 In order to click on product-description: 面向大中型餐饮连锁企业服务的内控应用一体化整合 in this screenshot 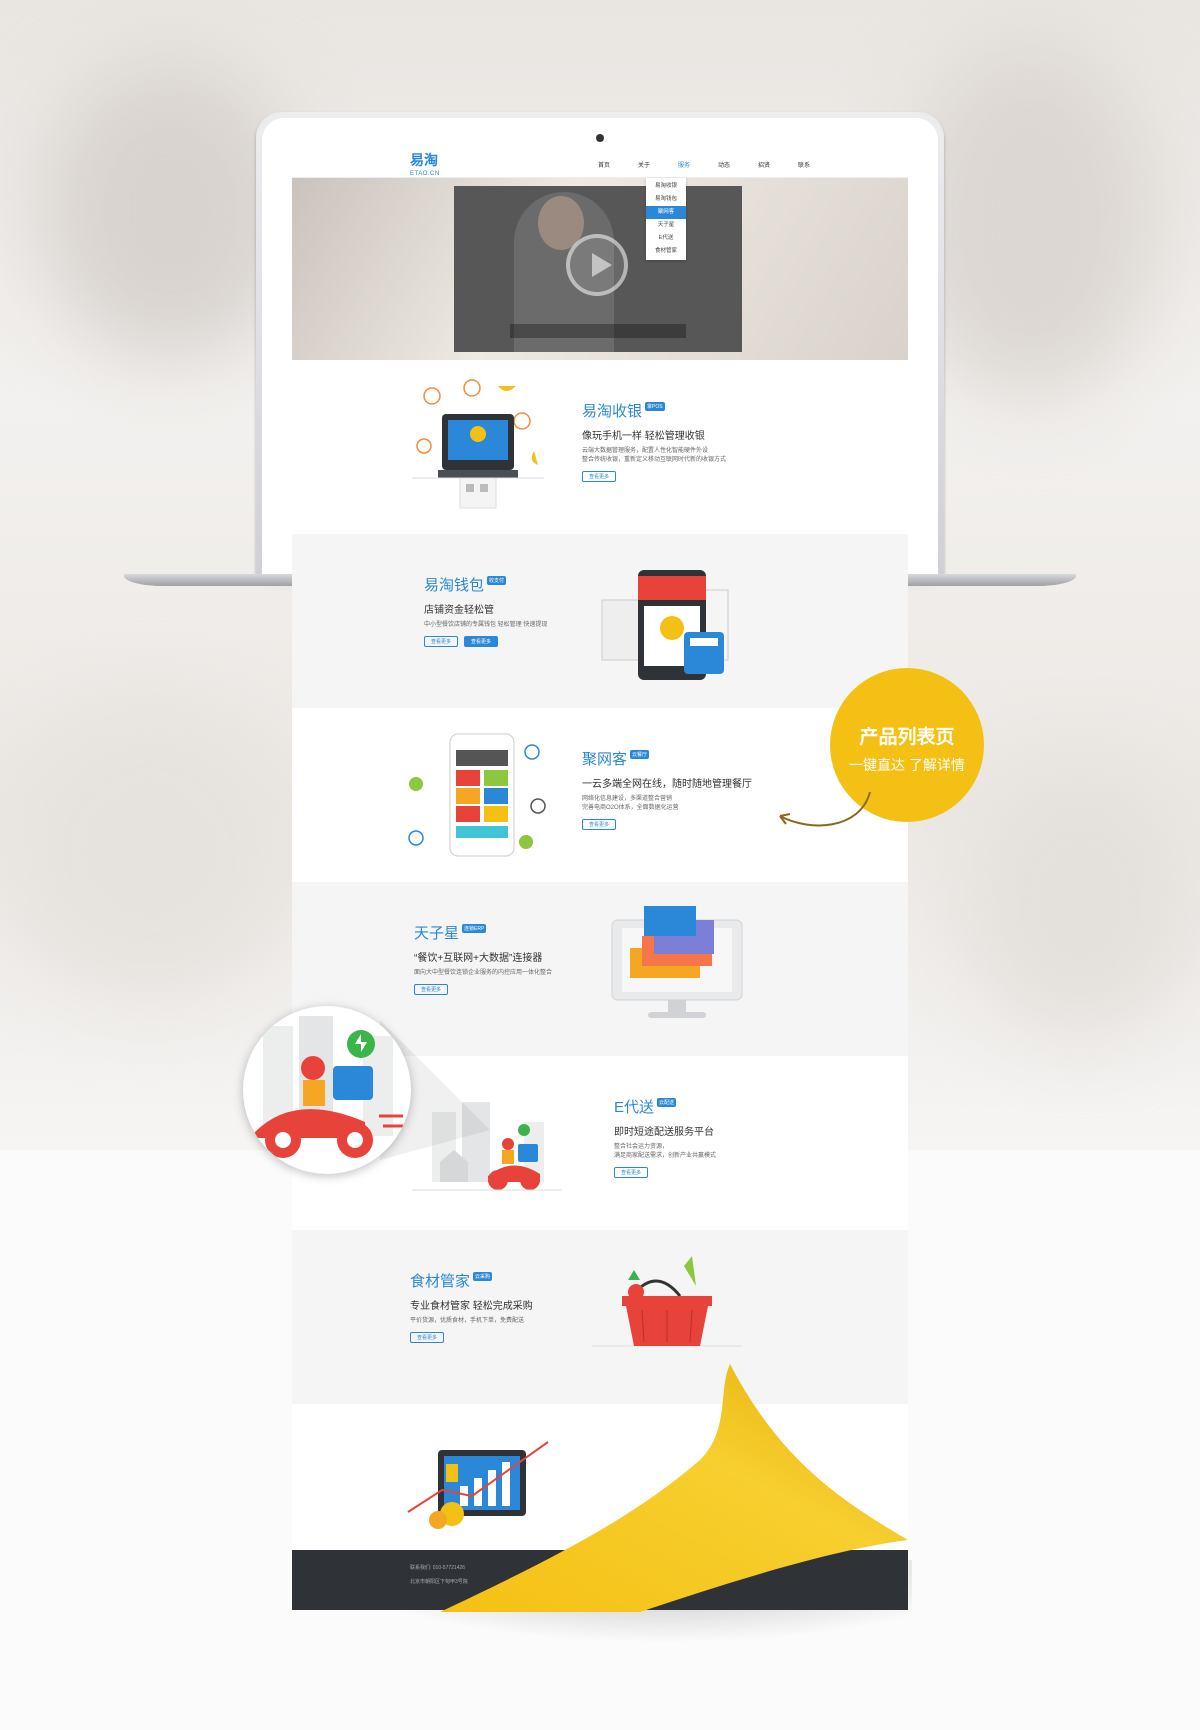, I will do `click(483, 973)`.